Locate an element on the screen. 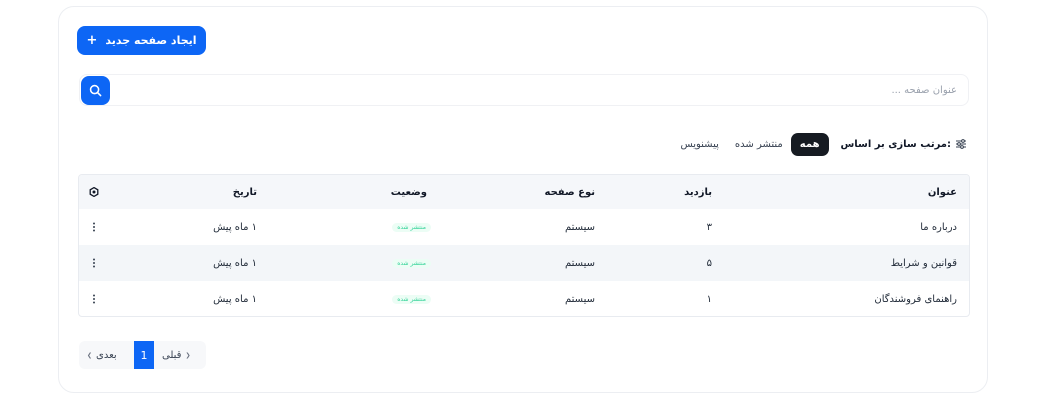  tab-draft: پیشنویس is located at coordinates (699, 144).